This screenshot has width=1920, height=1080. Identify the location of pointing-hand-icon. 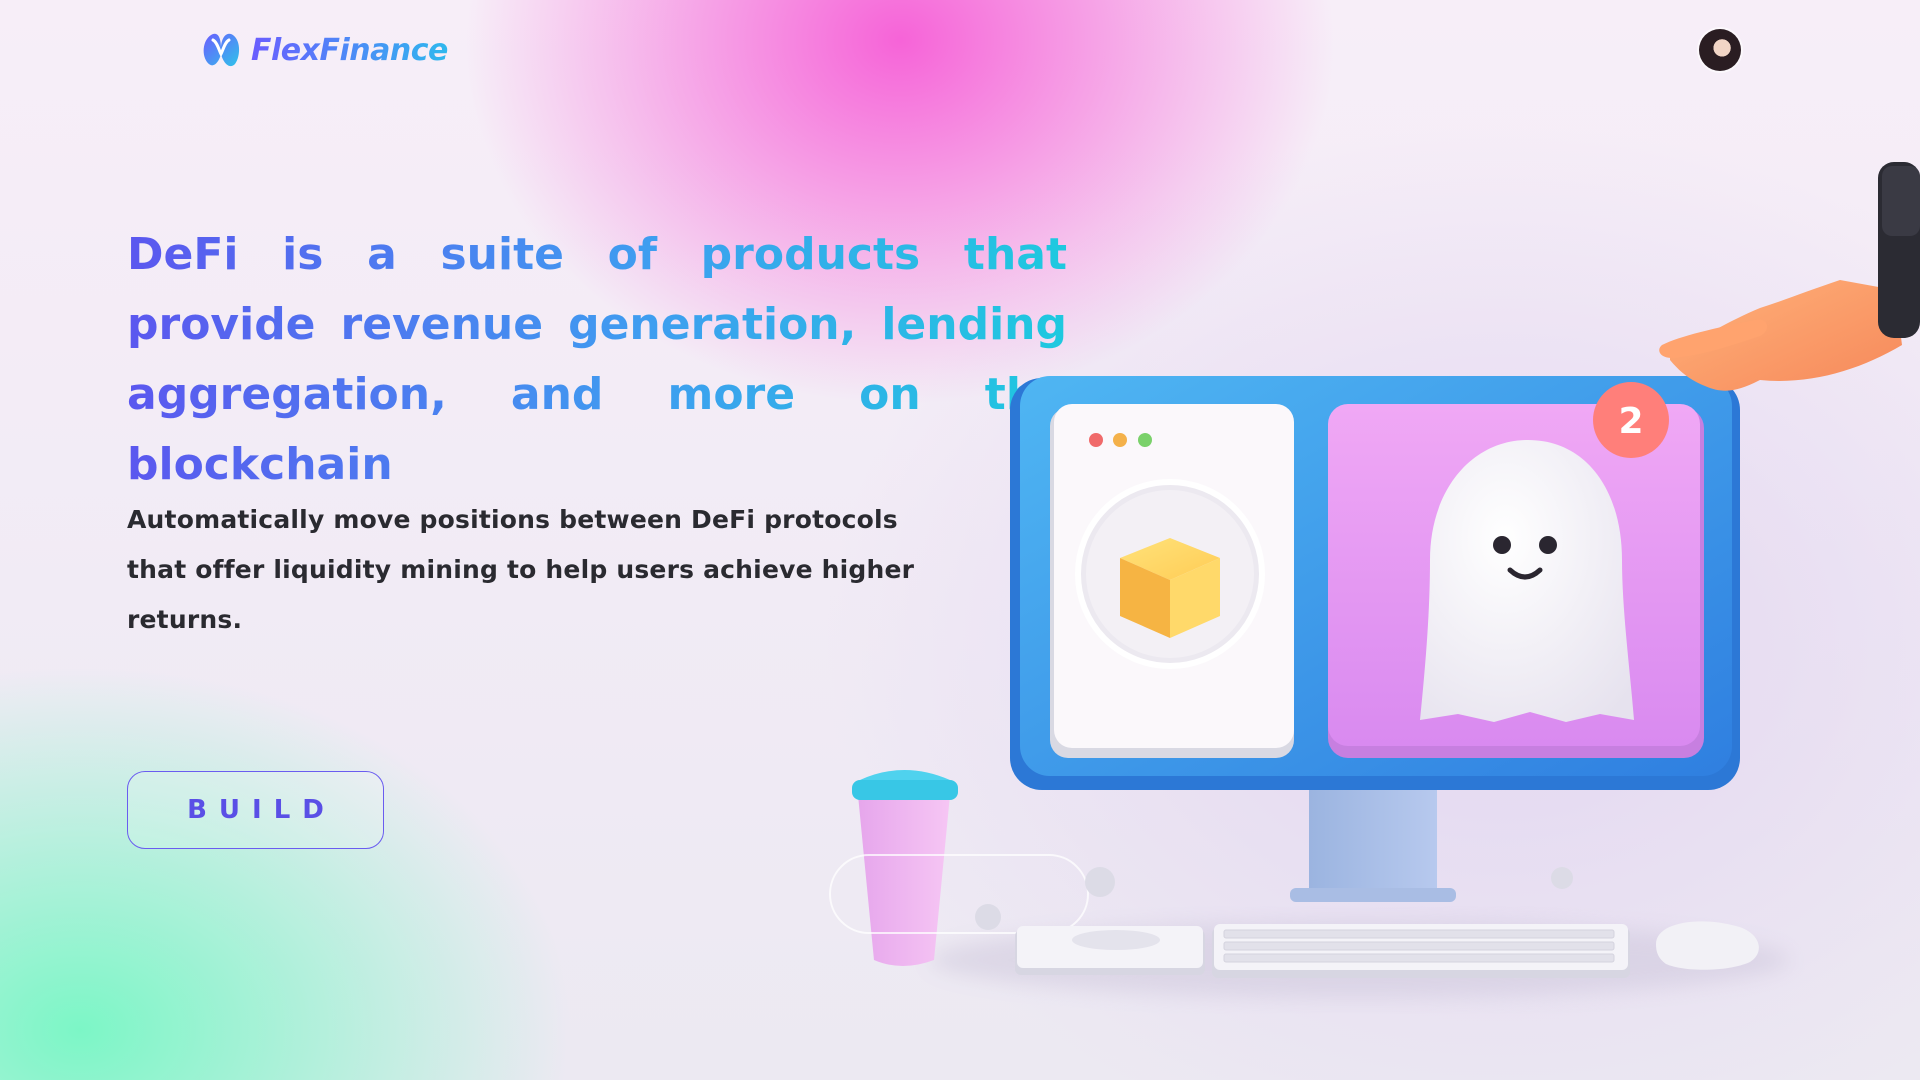
(1789, 276).